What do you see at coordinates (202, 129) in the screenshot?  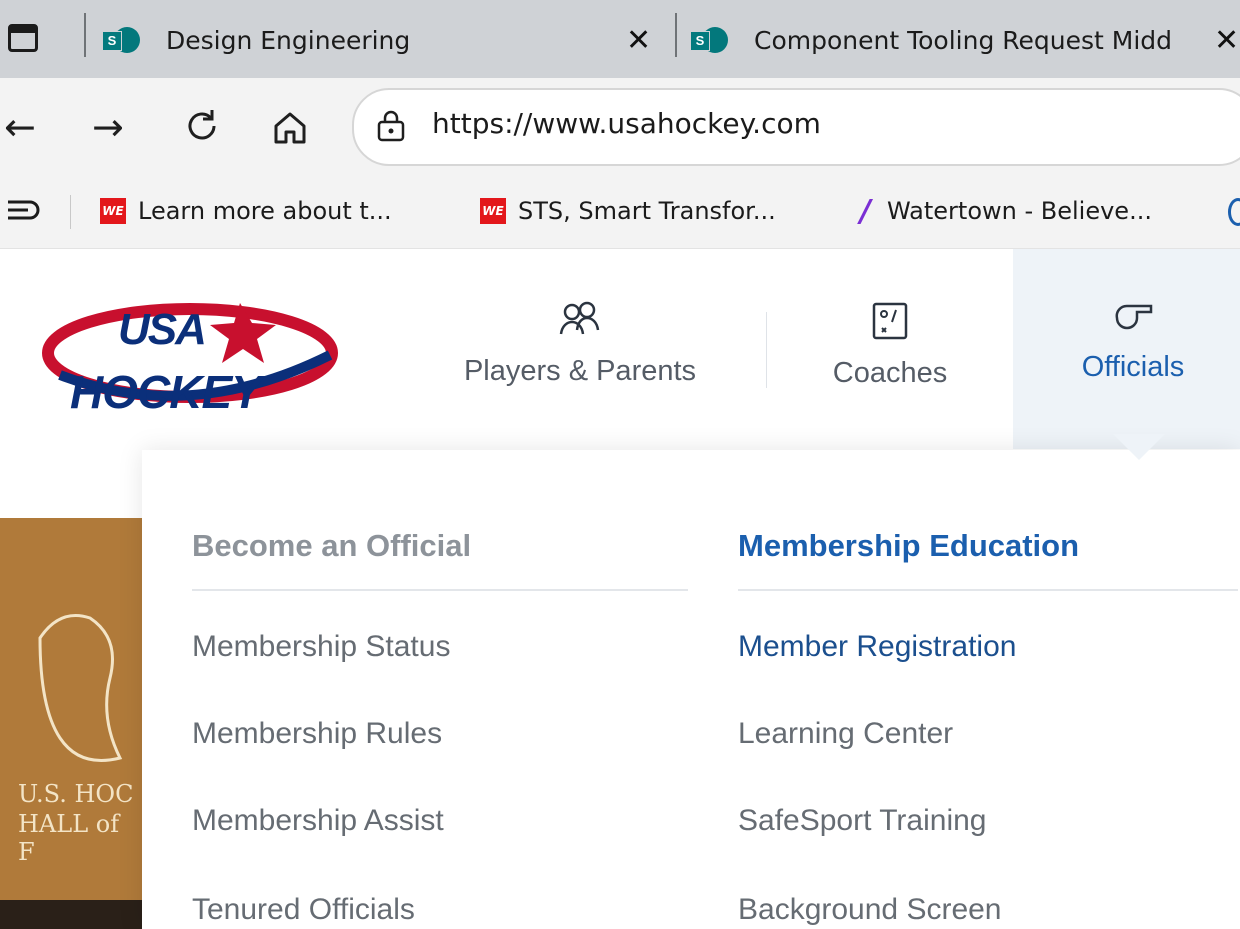 I see `refresh-icon` at bounding box center [202, 129].